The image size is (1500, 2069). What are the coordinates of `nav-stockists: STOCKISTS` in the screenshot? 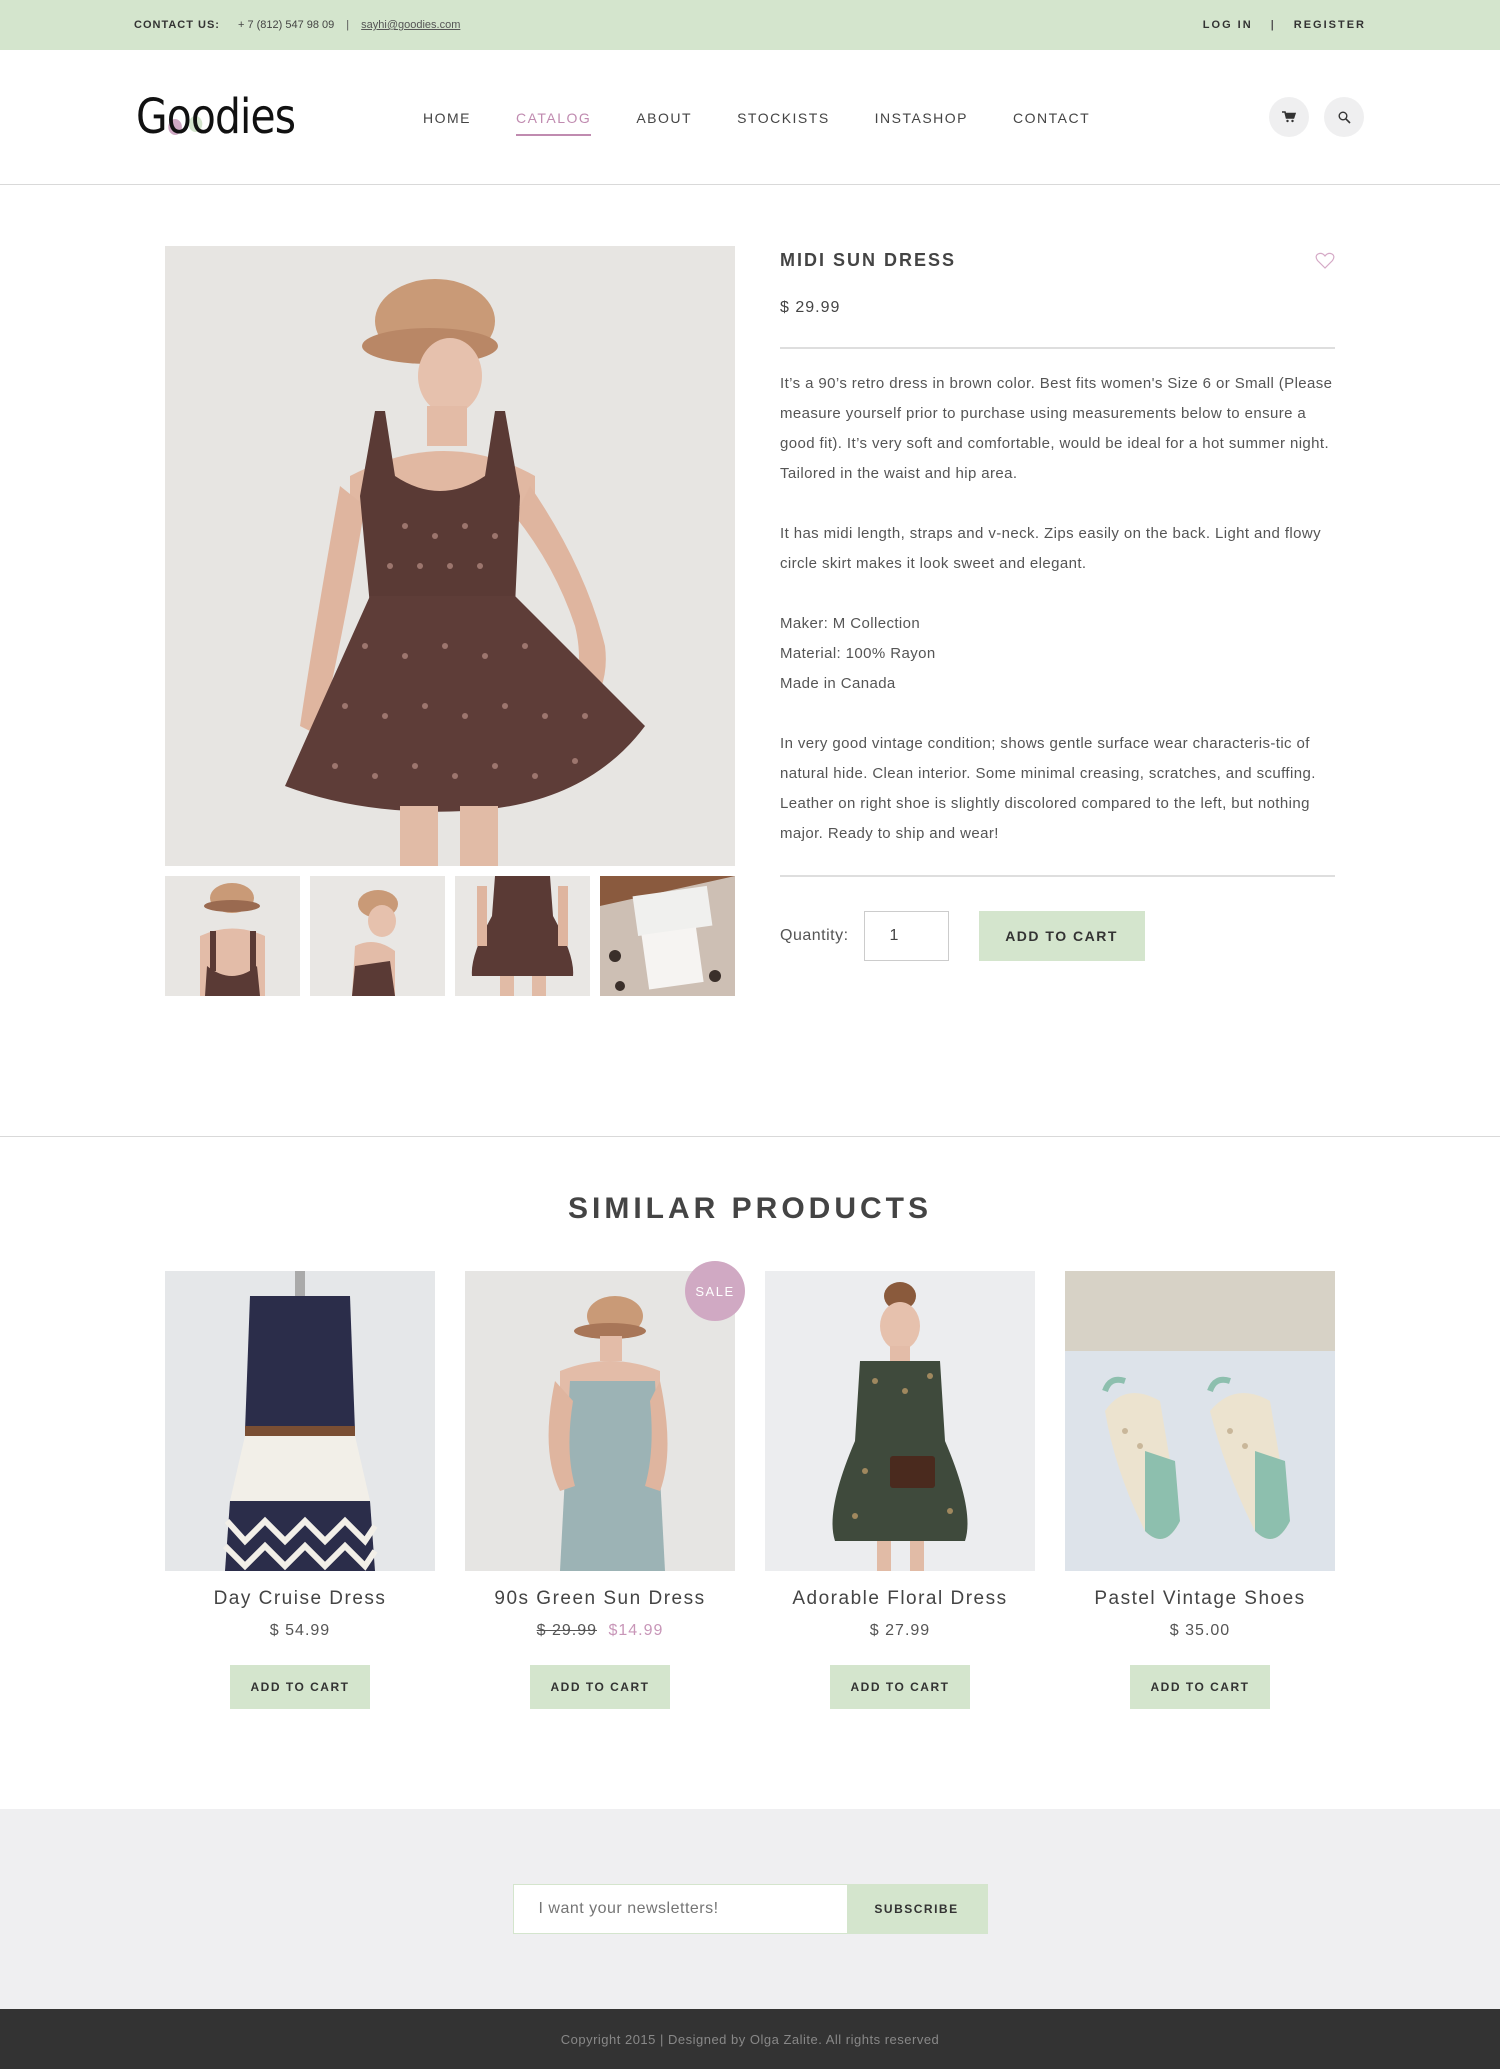 It's located at (783, 118).